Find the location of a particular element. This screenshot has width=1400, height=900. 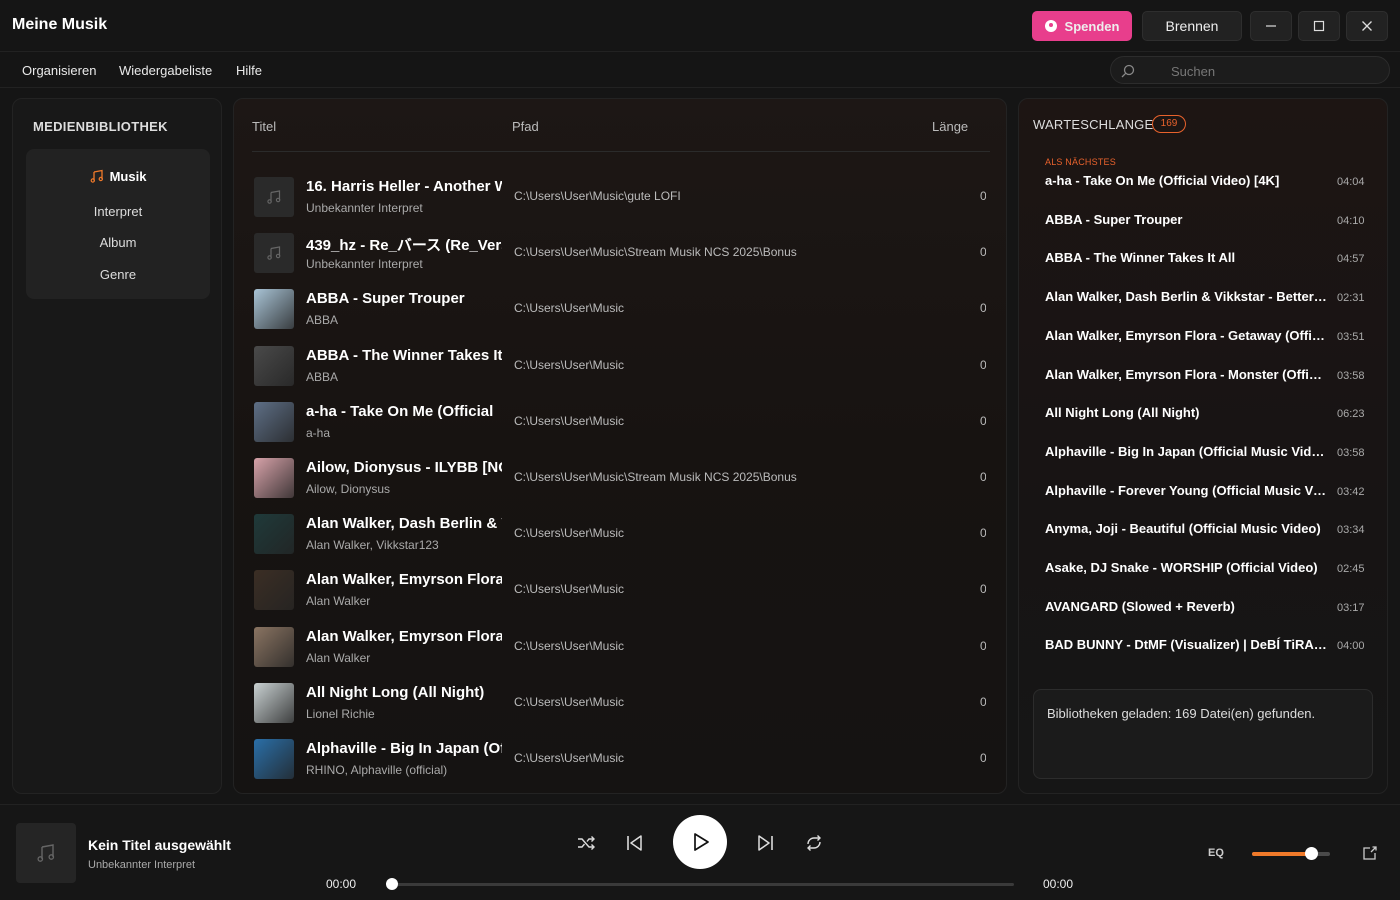

minimize-icon is located at coordinates (1271, 26).